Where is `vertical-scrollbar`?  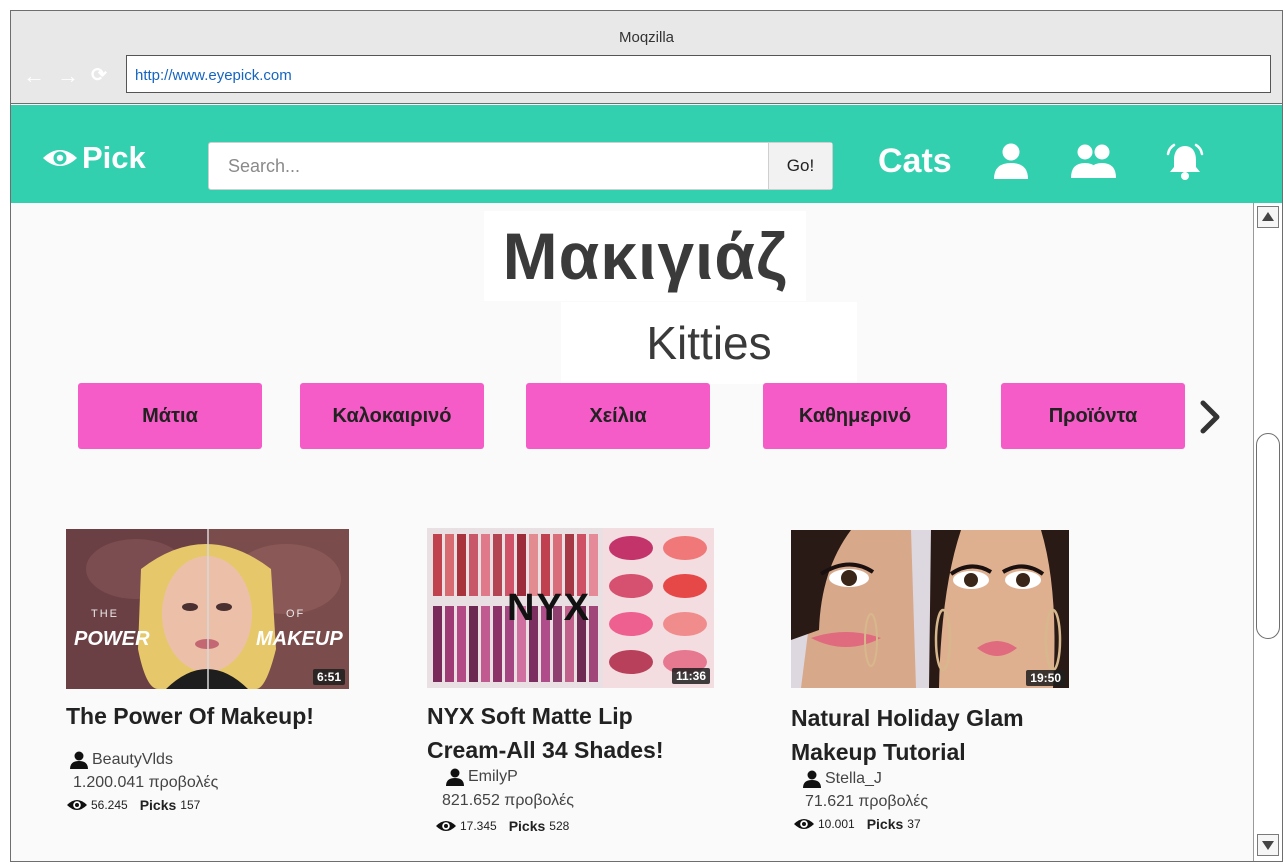 vertical-scrollbar is located at coordinates (1267, 532).